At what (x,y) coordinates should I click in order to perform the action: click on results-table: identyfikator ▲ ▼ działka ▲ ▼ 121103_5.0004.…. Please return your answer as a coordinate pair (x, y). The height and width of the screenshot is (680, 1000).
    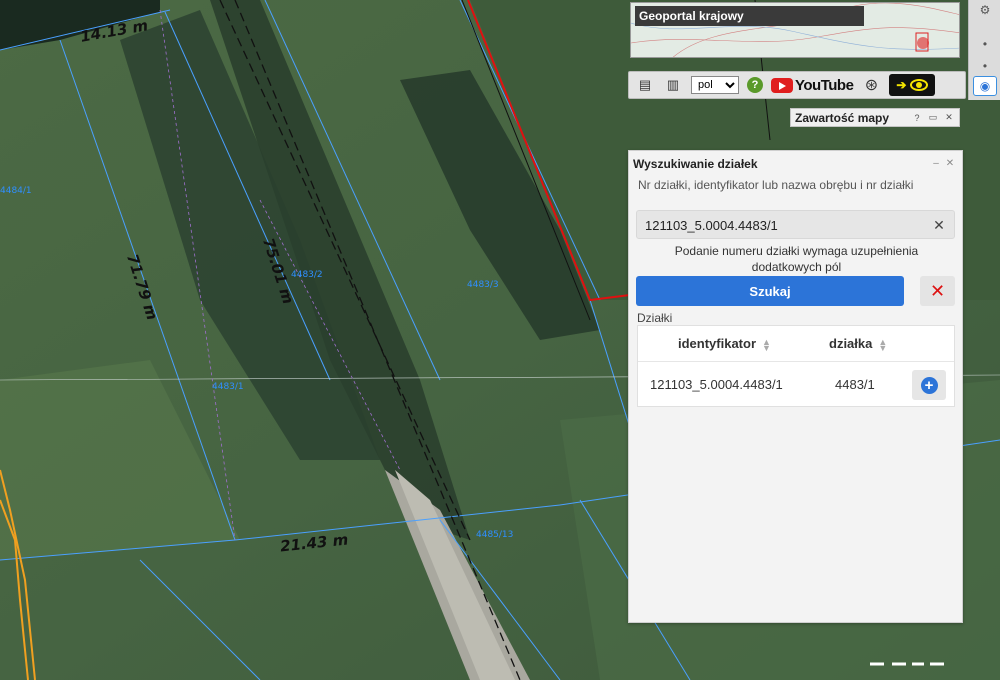
    Looking at the image, I should click on (796, 366).